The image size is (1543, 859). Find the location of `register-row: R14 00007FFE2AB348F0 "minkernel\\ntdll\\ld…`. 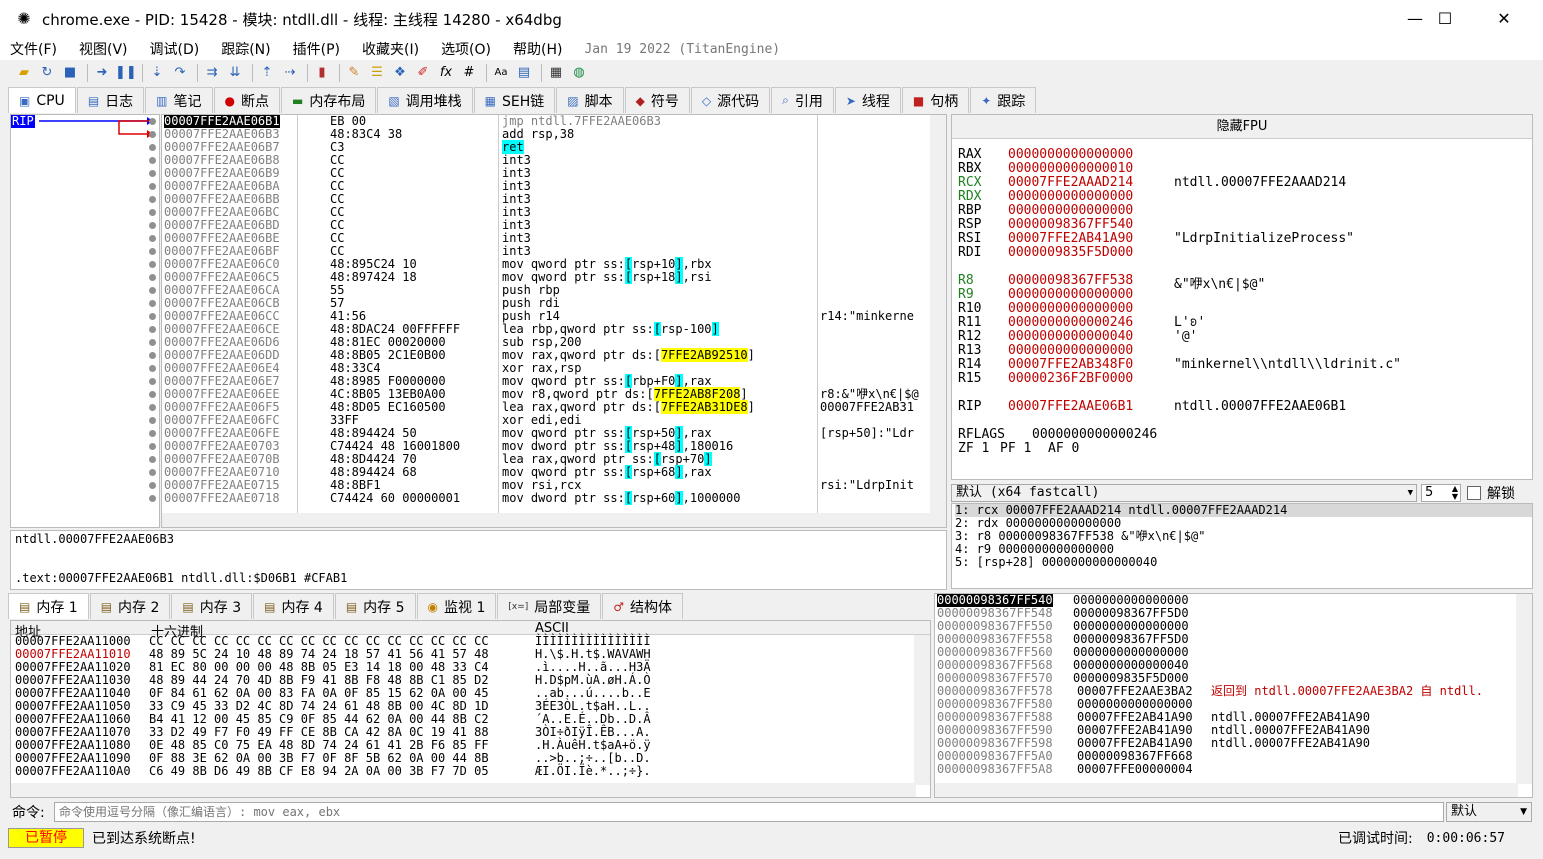

register-row: R14 00007FFE2AB348F0 "minkernel\\ntdll\\ld… is located at coordinates (1242, 364).